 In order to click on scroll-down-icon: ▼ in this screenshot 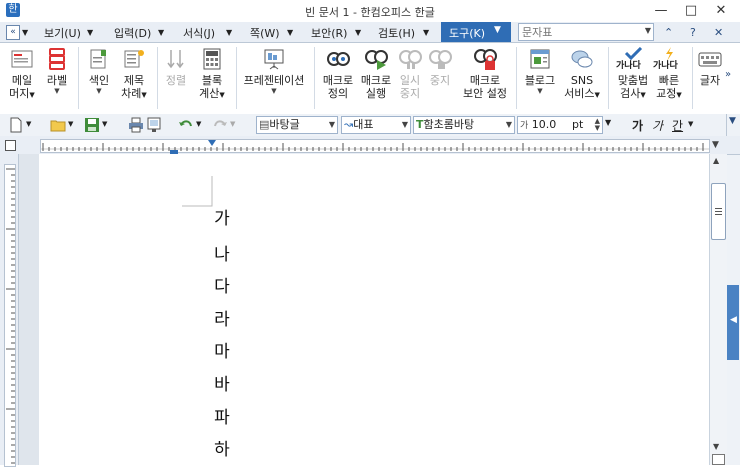, I will do `click(716, 446)`.